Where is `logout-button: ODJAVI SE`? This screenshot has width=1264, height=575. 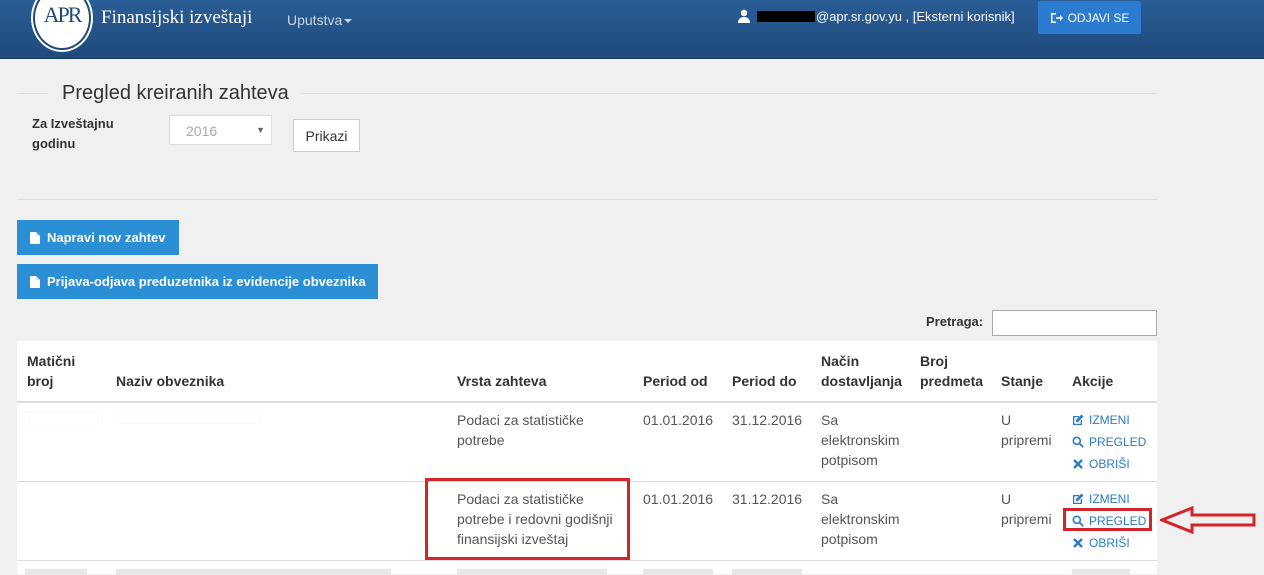
logout-button: ODJAVI SE is located at coordinates (1089, 17).